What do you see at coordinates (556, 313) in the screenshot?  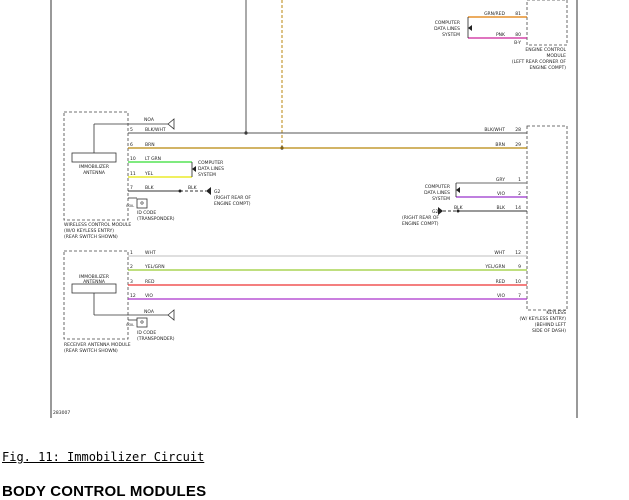 I see `keyless-label-1: KEYLESS` at bounding box center [556, 313].